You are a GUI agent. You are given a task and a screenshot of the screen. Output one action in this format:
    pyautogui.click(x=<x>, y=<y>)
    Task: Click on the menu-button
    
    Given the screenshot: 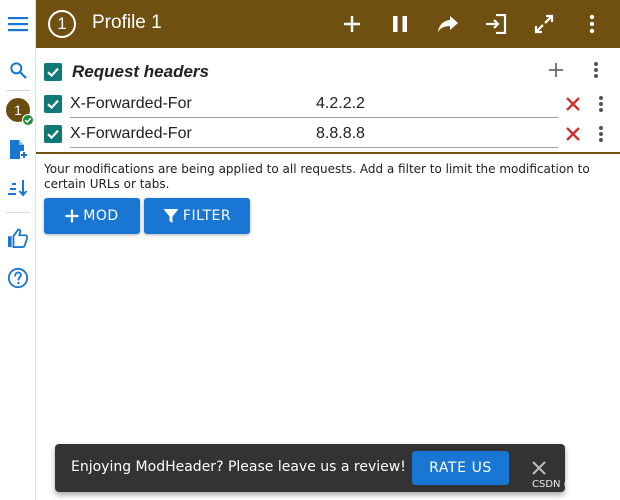 What is the action you would take?
    pyautogui.click(x=18, y=24)
    